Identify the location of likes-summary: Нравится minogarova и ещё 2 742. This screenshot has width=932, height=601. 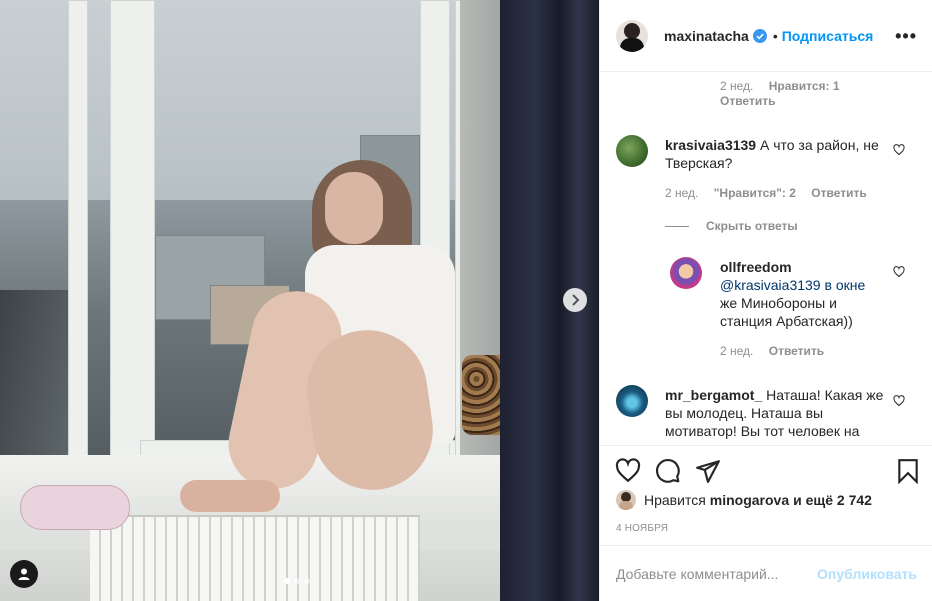
(744, 500).